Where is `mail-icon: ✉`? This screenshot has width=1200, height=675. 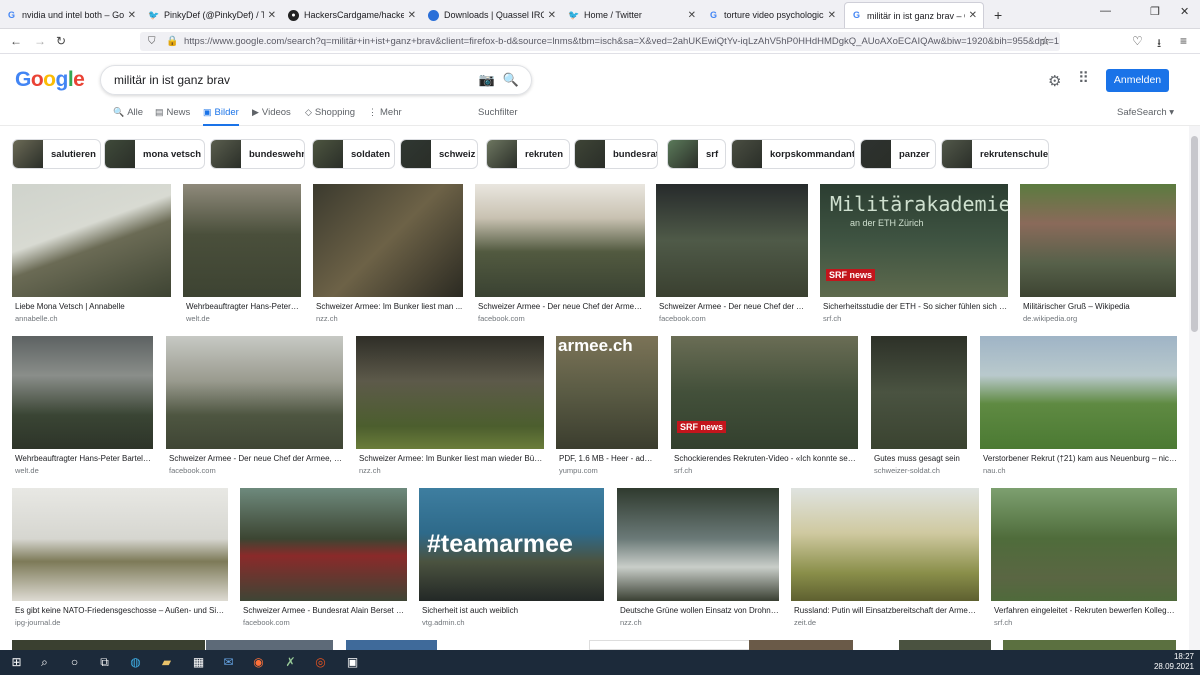 mail-icon: ✉ is located at coordinates (228, 662).